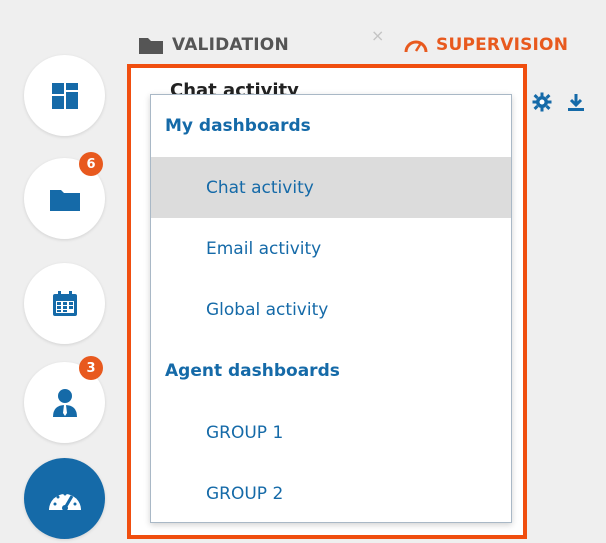 This screenshot has height=543, width=606. I want to click on agent-user-icon, so click(64, 402).